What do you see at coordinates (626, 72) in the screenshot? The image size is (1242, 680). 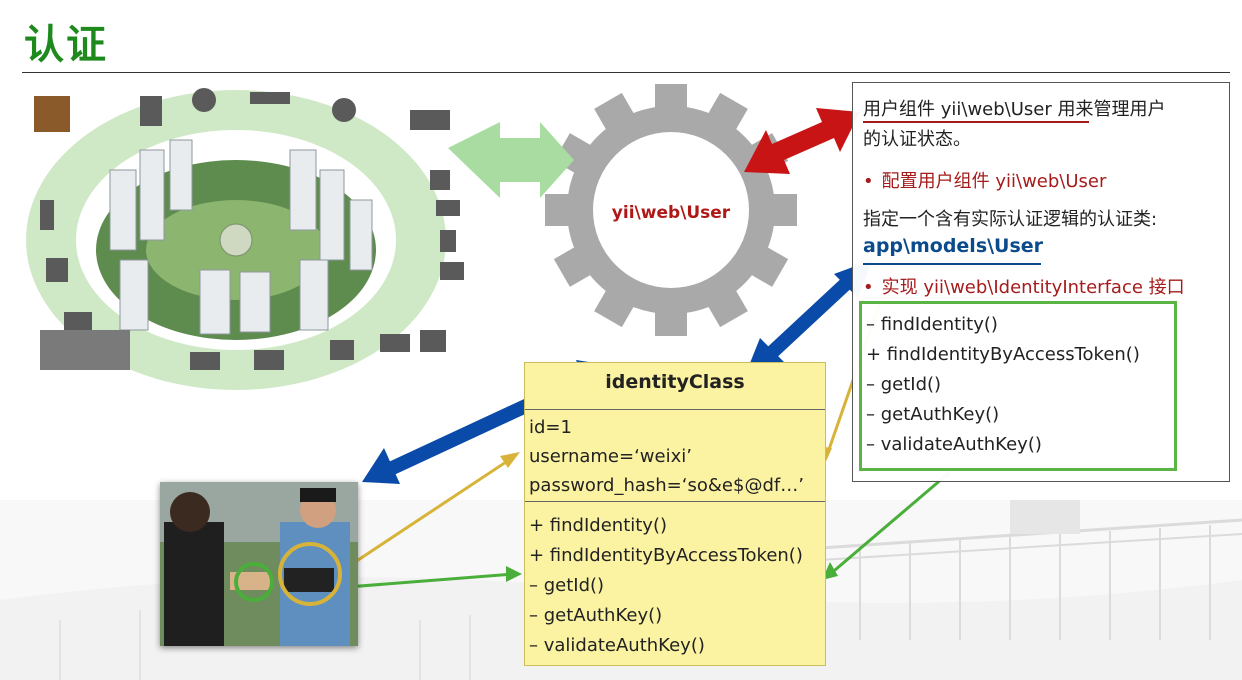 I see `title-divider` at bounding box center [626, 72].